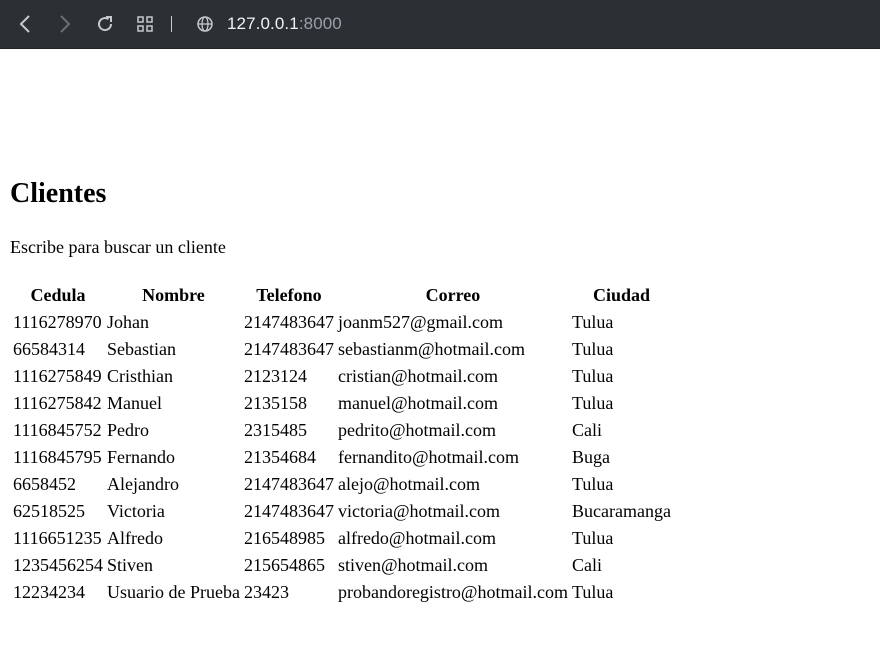 The image size is (880, 666). What do you see at coordinates (143, 484) in the screenshot?
I see `cell-nombre: Alejandro` at bounding box center [143, 484].